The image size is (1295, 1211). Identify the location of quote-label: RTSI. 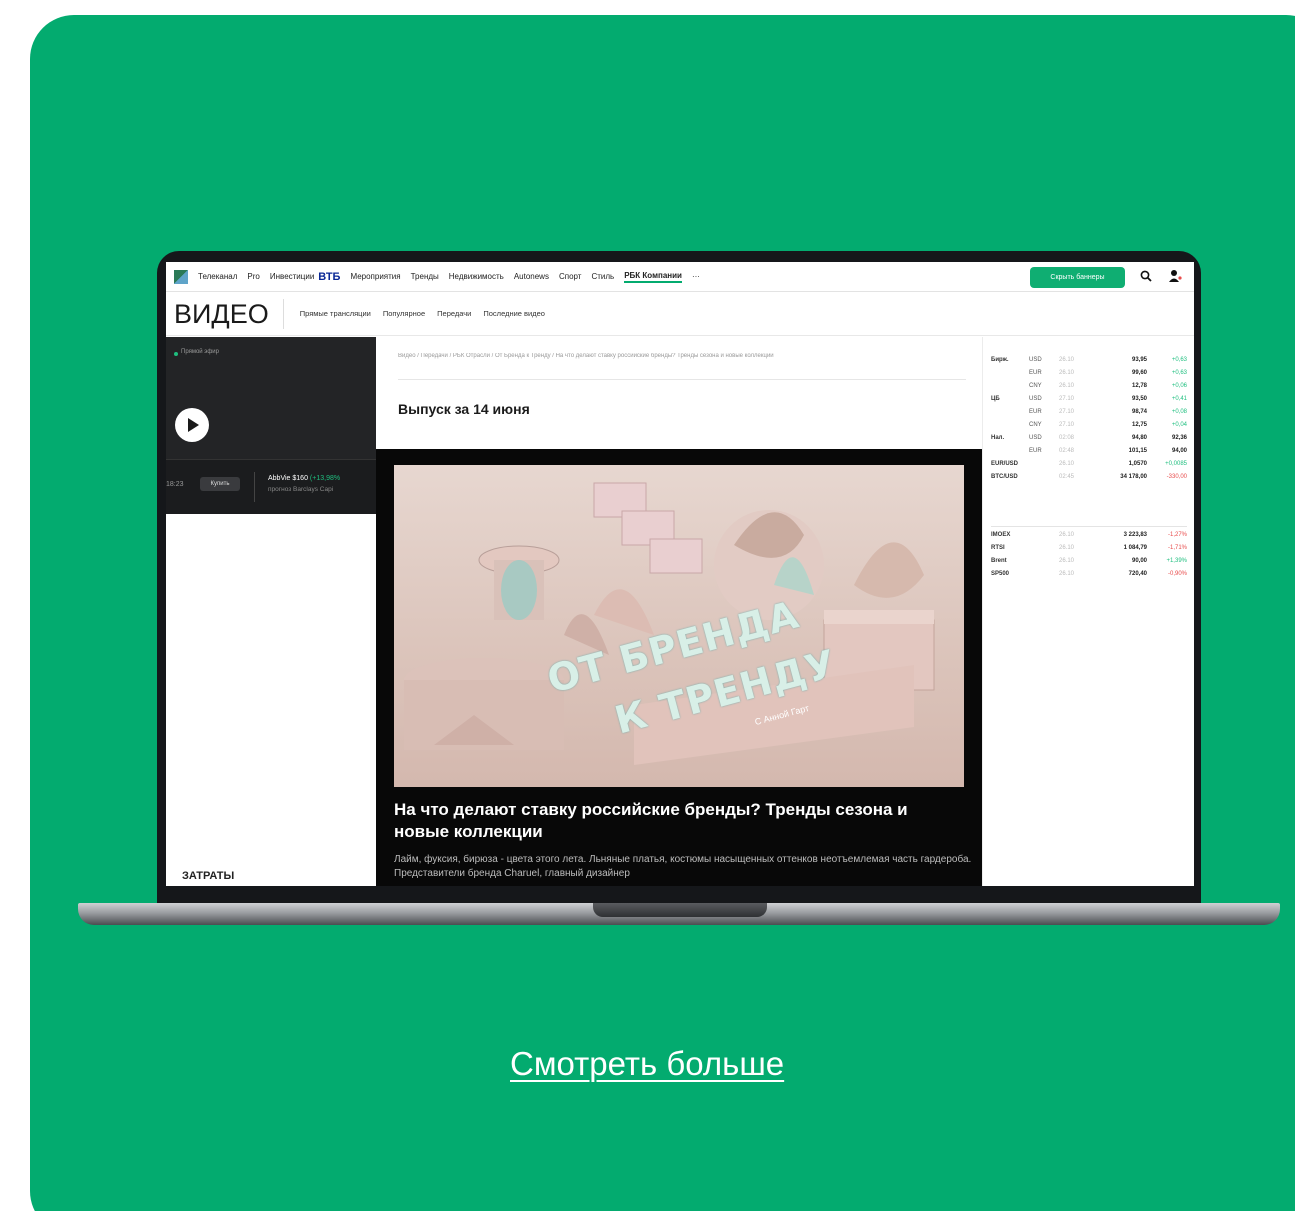
(998, 548).